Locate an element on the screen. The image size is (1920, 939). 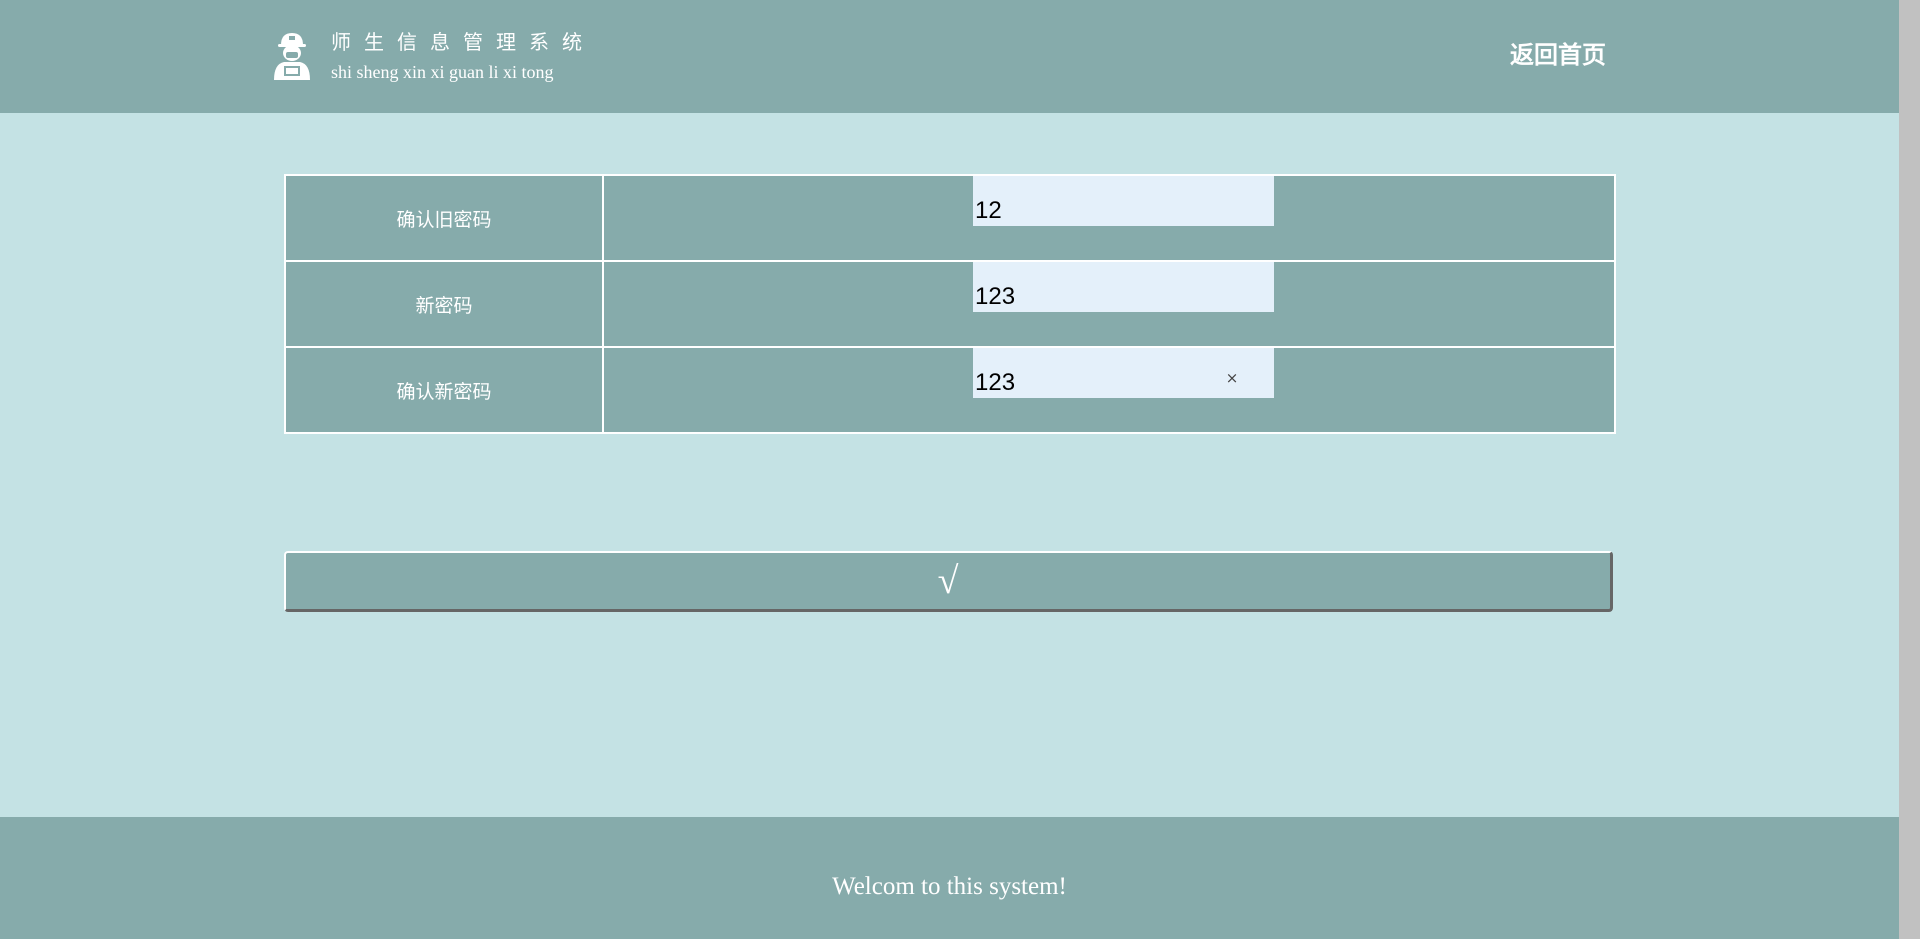
confirm-password-row: 确认新密码 × is located at coordinates (950, 390).